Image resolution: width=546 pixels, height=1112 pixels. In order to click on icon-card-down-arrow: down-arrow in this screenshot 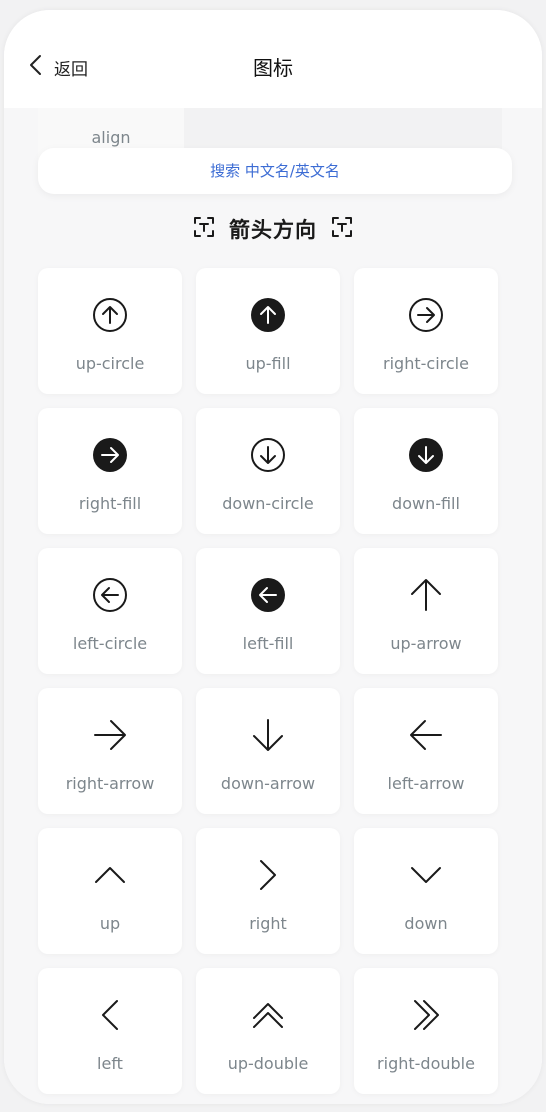, I will do `click(268, 751)`.